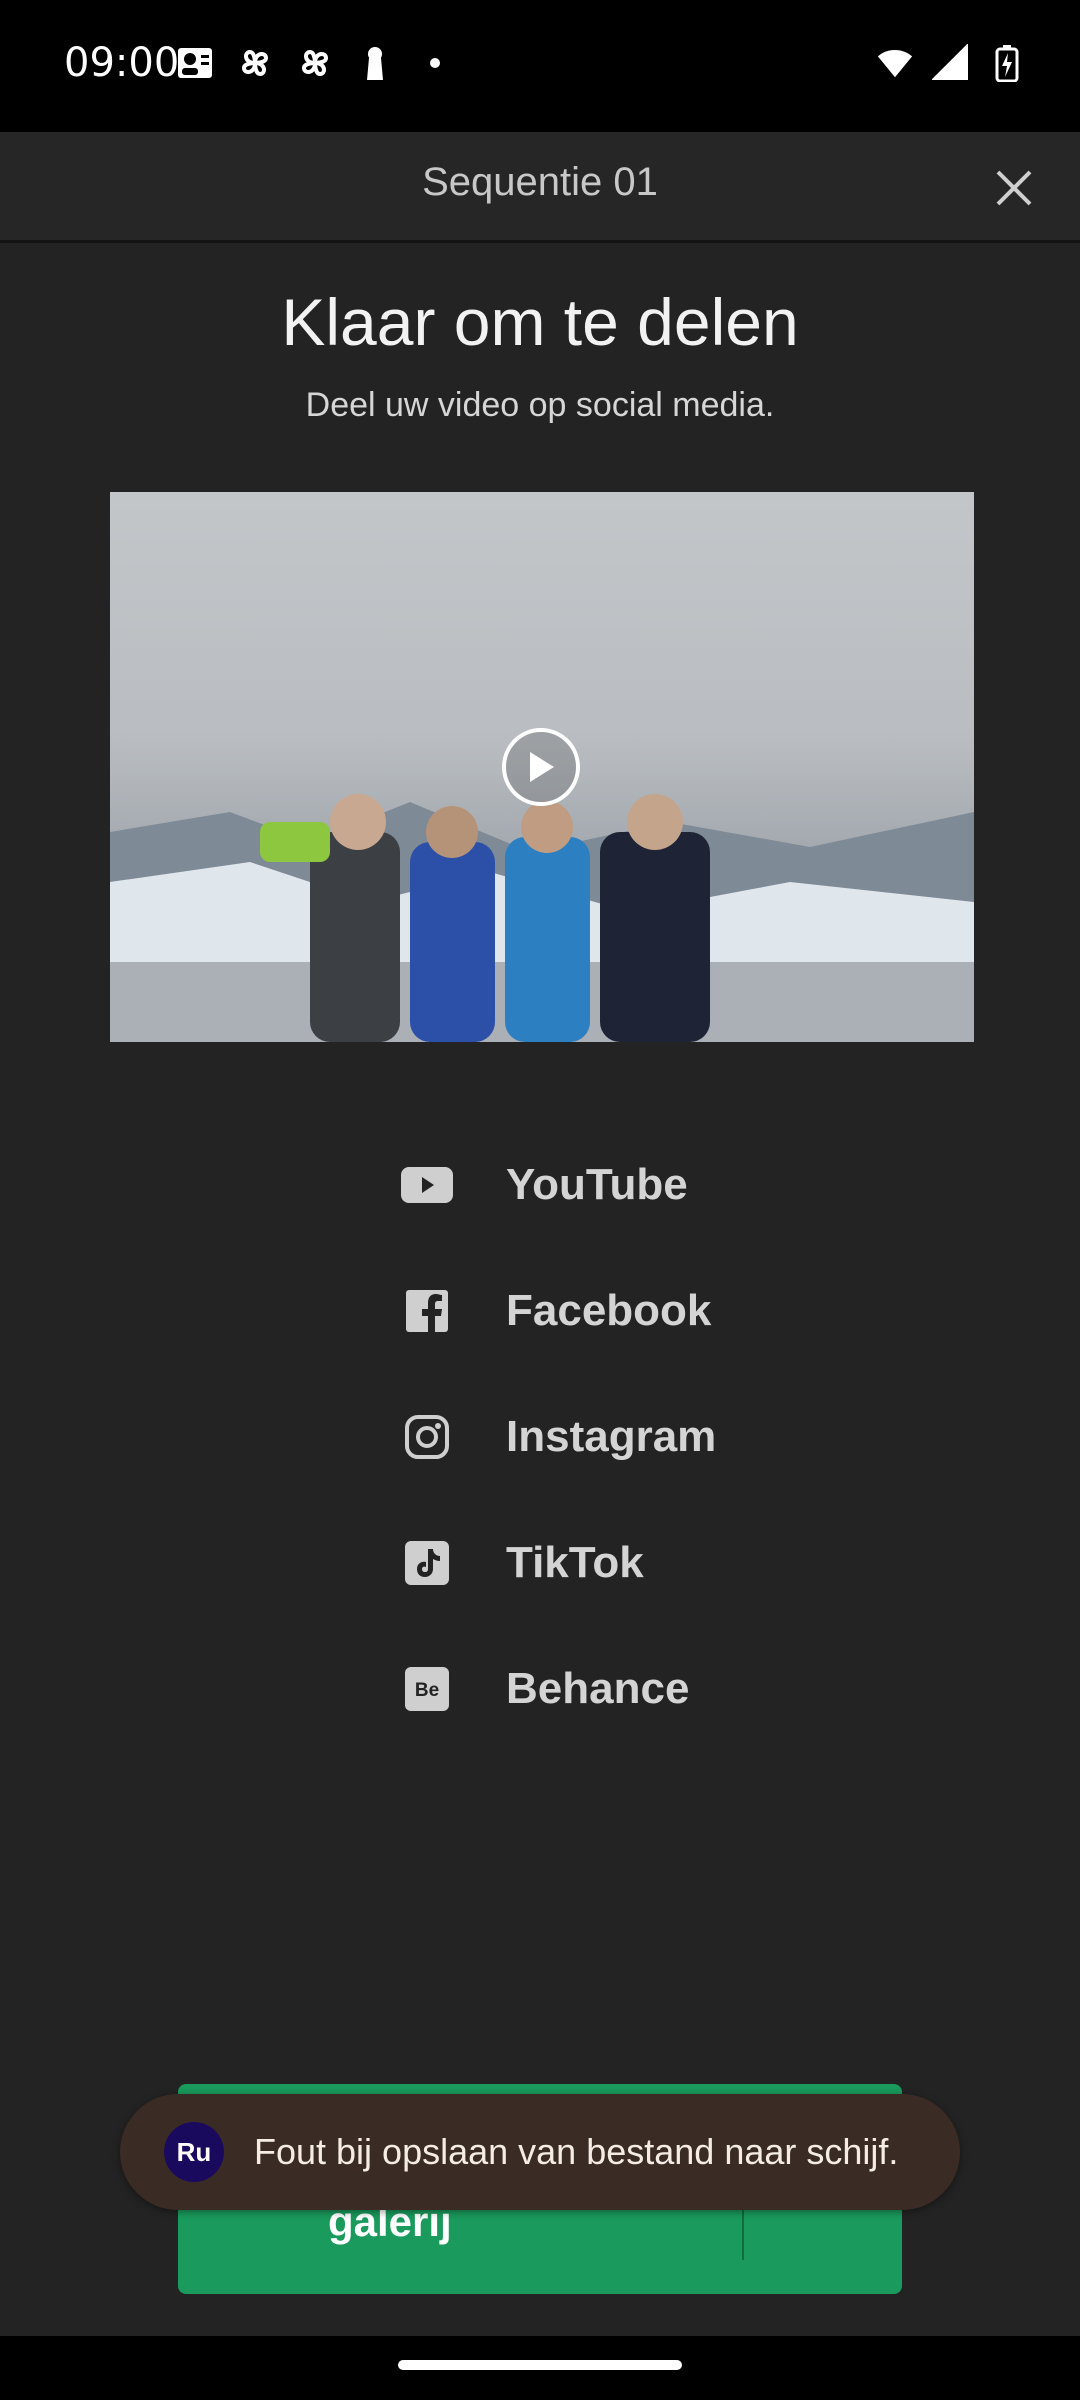  Describe the element at coordinates (427, 1185) in the screenshot. I see `youtube-icon` at that location.